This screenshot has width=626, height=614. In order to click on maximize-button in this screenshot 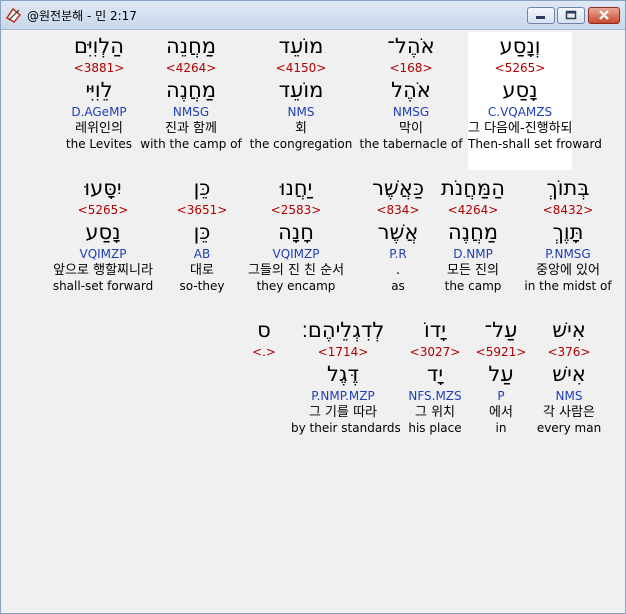, I will do `click(571, 15)`.